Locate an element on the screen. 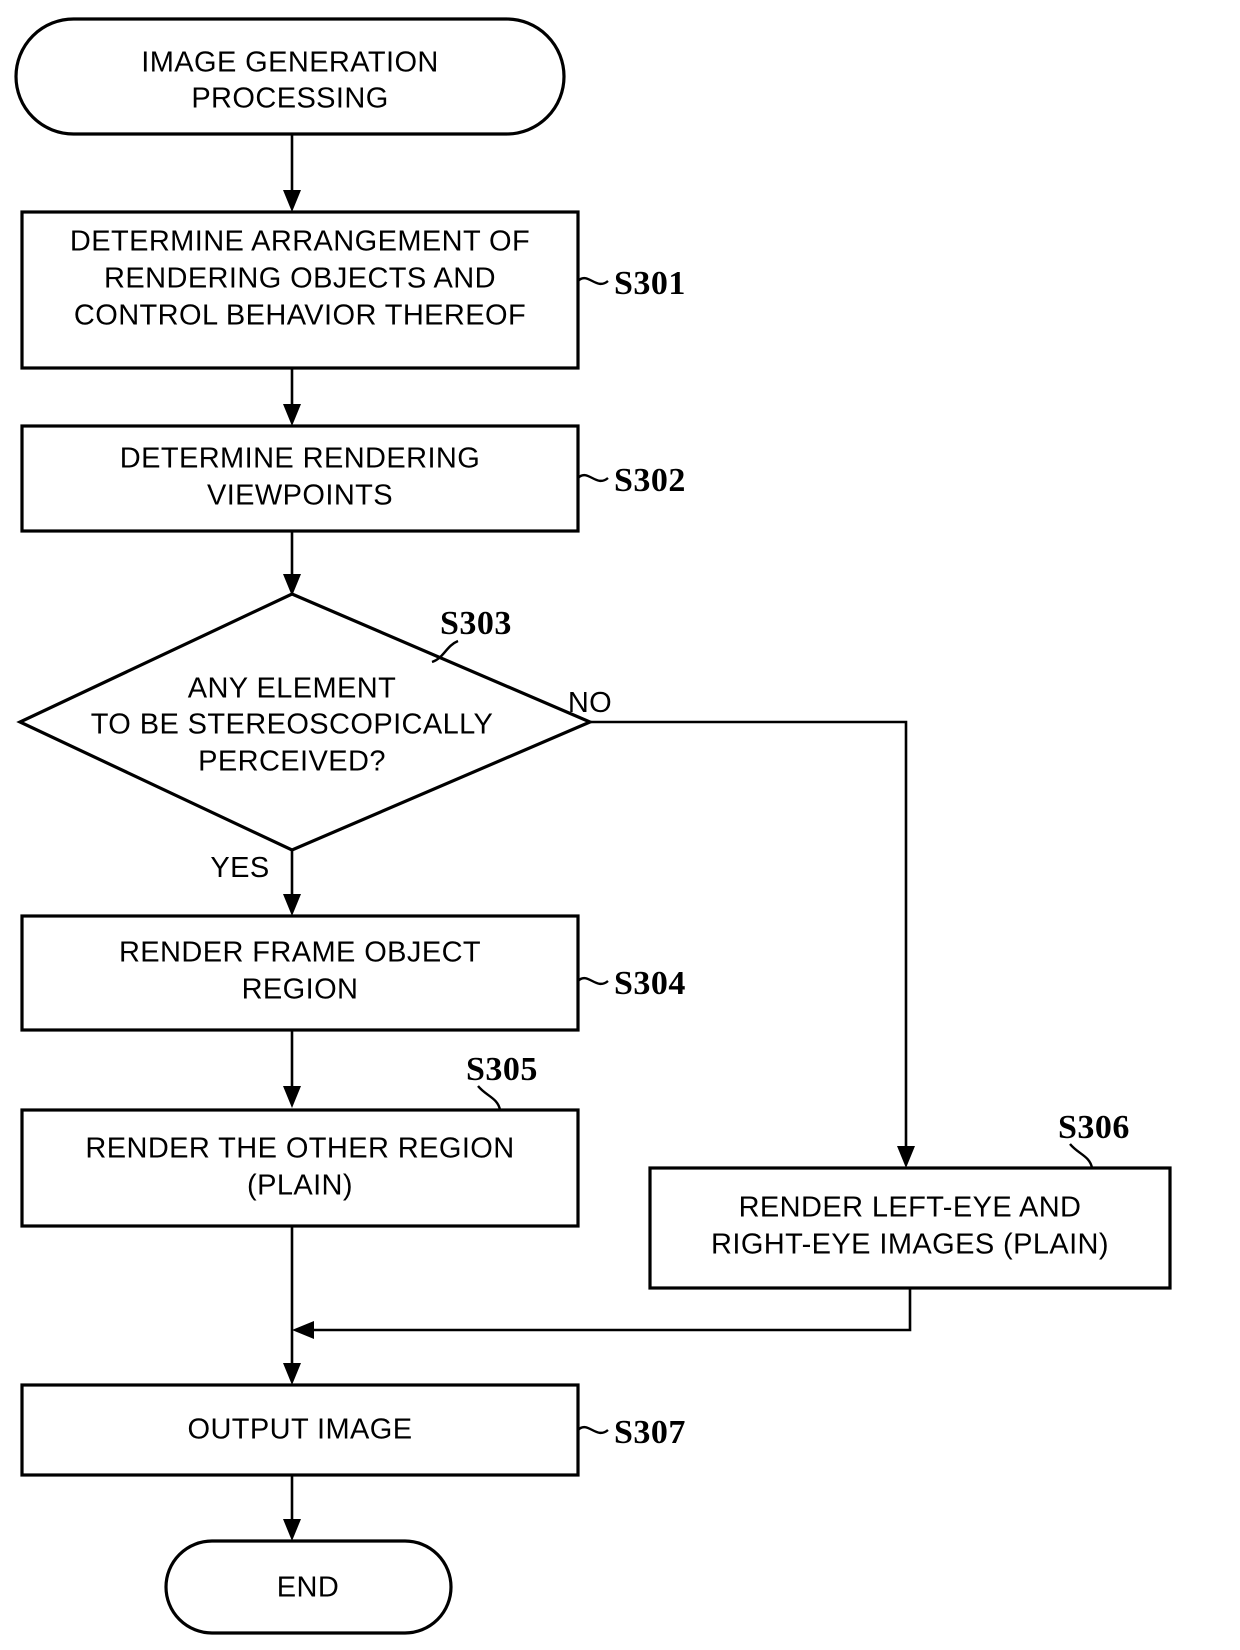 The image size is (1240, 1650). connector-s306-to-merge is located at coordinates (602, 1313).